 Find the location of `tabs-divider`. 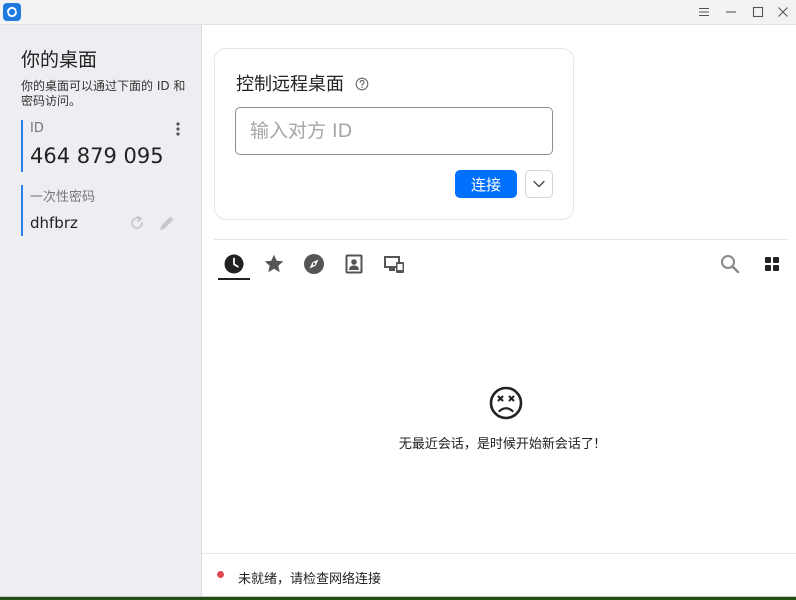

tabs-divider is located at coordinates (501, 239).